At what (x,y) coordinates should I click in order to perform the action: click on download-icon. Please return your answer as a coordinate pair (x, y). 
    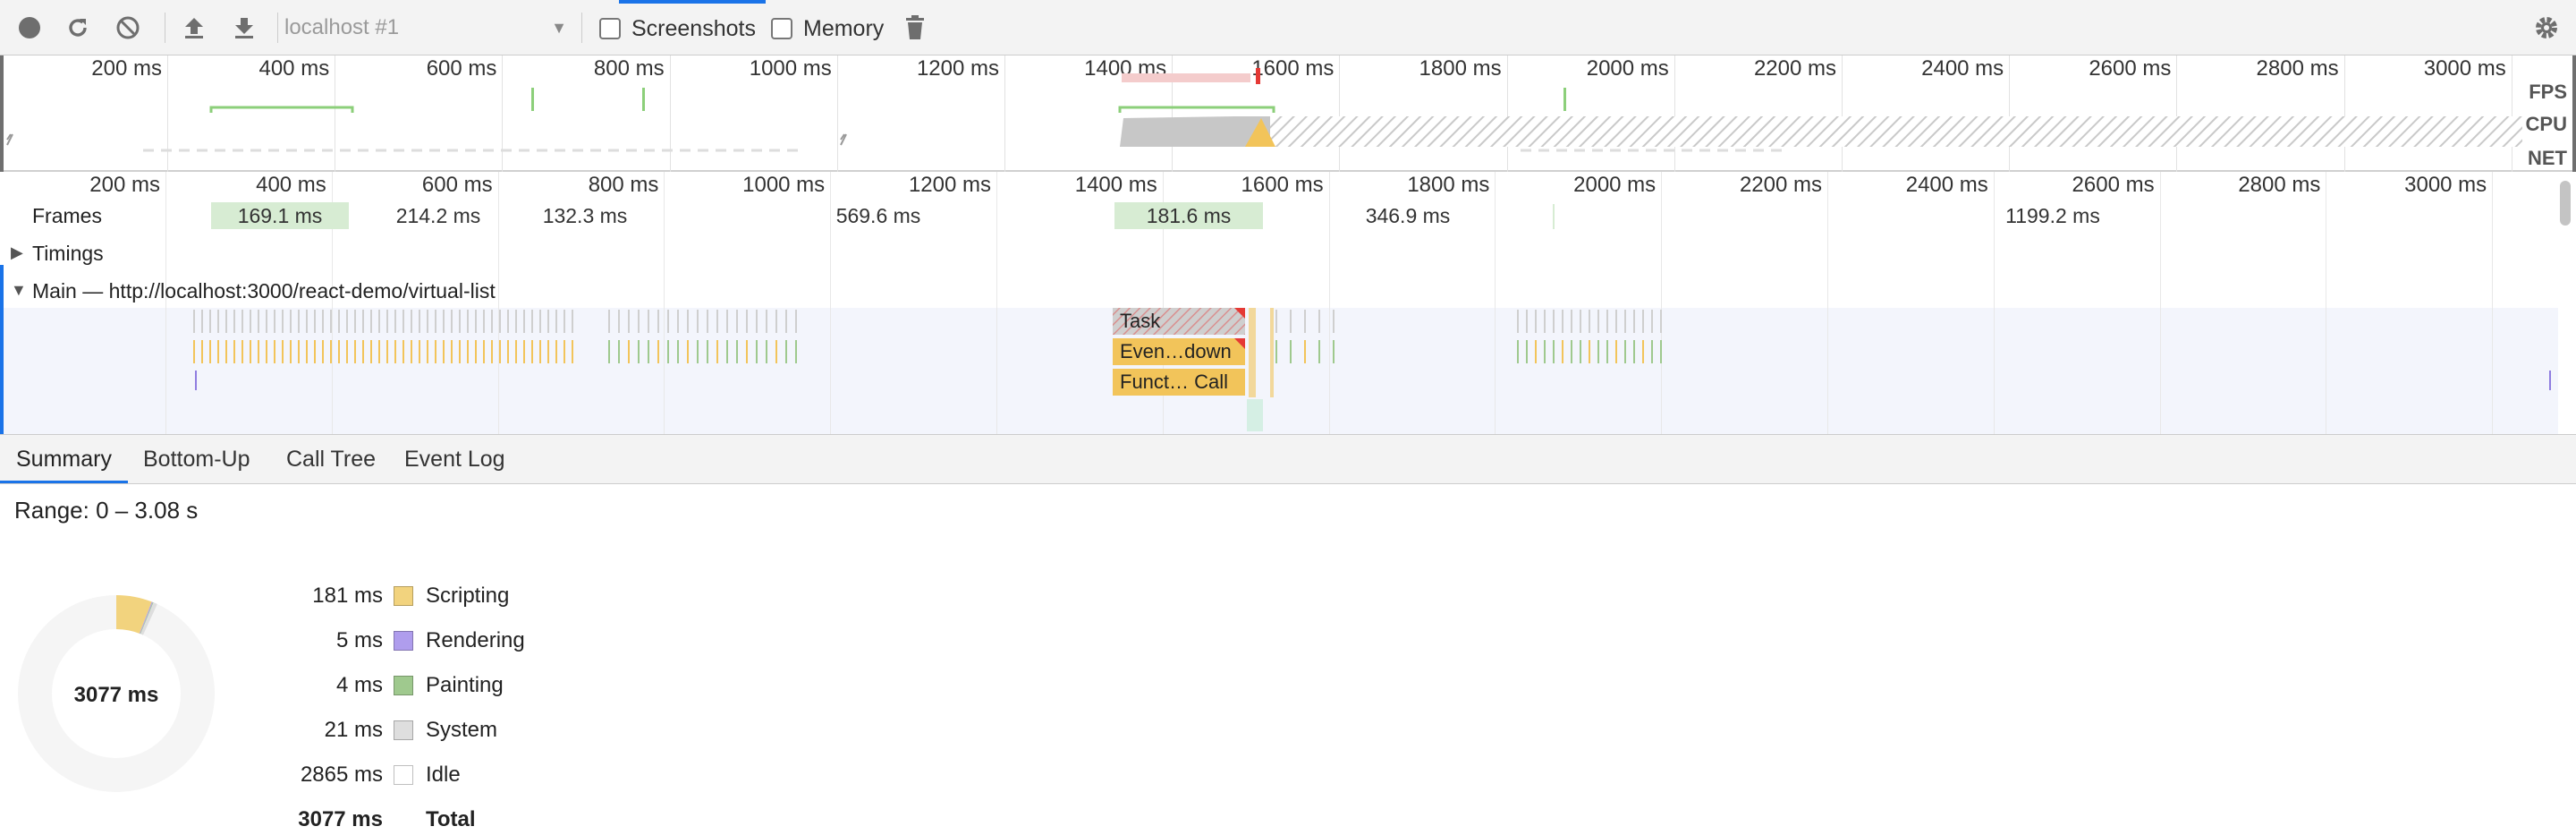
    Looking at the image, I should click on (244, 28).